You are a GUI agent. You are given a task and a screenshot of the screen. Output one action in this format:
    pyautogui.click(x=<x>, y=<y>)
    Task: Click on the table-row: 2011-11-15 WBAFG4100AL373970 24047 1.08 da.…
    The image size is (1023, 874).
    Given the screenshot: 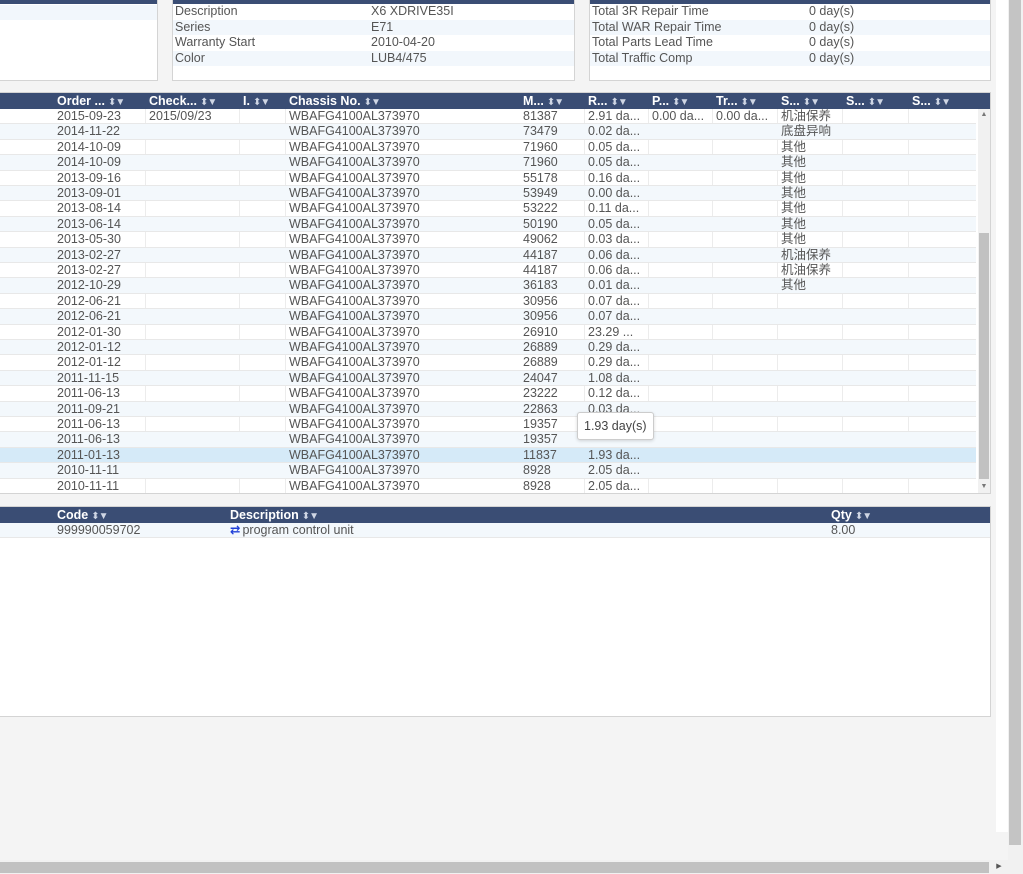 What is the action you would take?
    pyautogui.click(x=488, y=378)
    